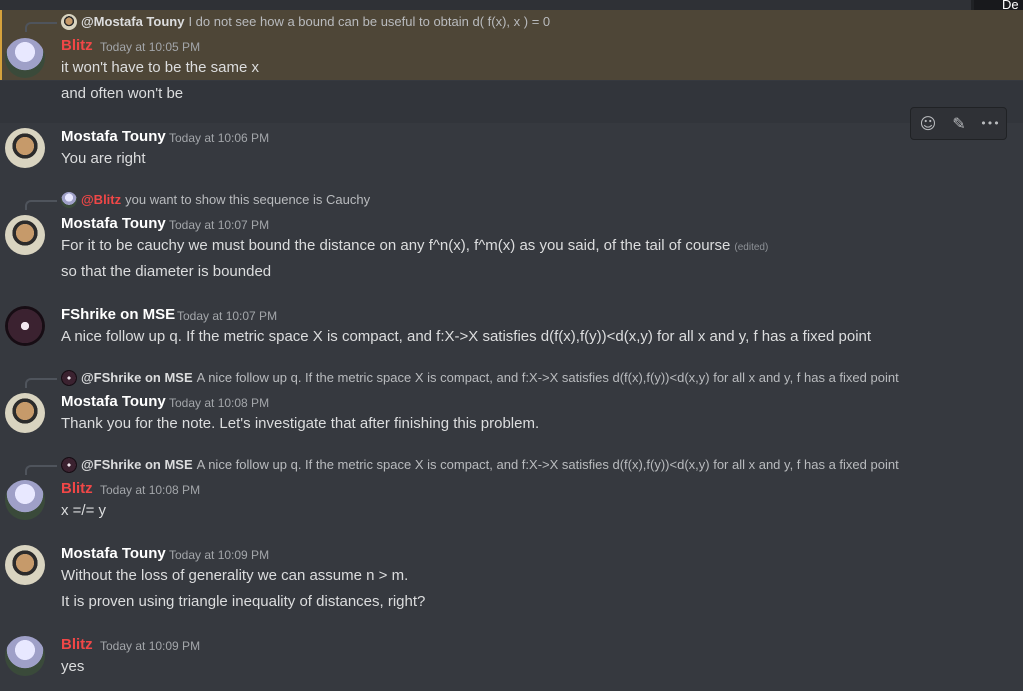 The height and width of the screenshot is (691, 1023). Describe the element at coordinates (132, 21) in the screenshot. I see `reply-author: @Mostafa Touny` at that location.